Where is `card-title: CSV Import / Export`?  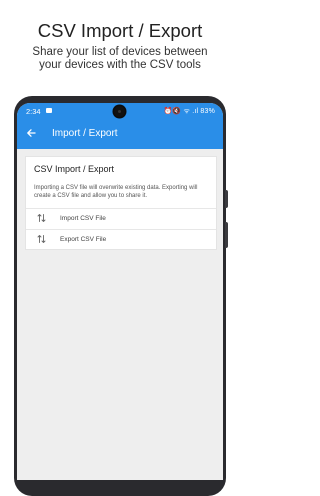 card-title: CSV Import / Export is located at coordinates (74, 169).